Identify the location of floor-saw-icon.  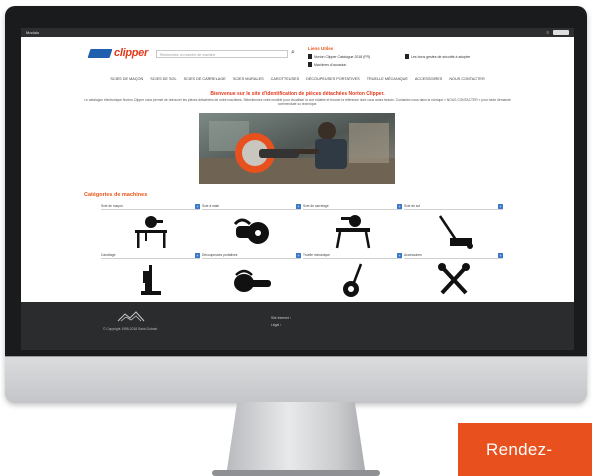
(455, 232).